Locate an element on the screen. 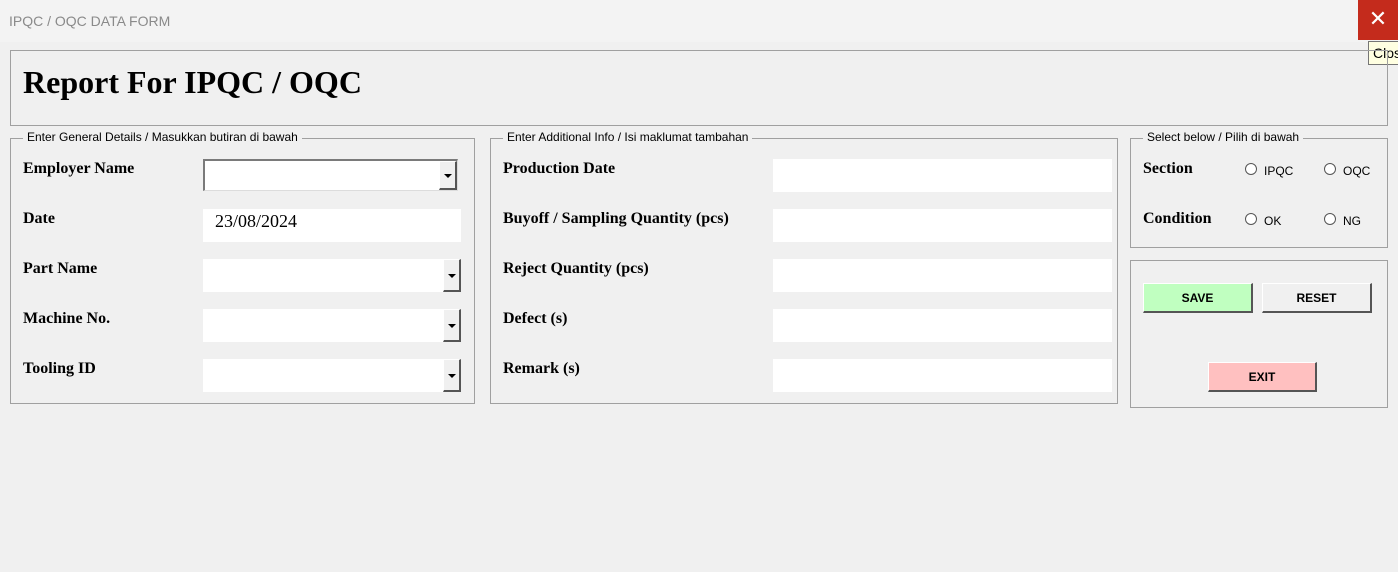  date-label: Date is located at coordinates (39, 218).